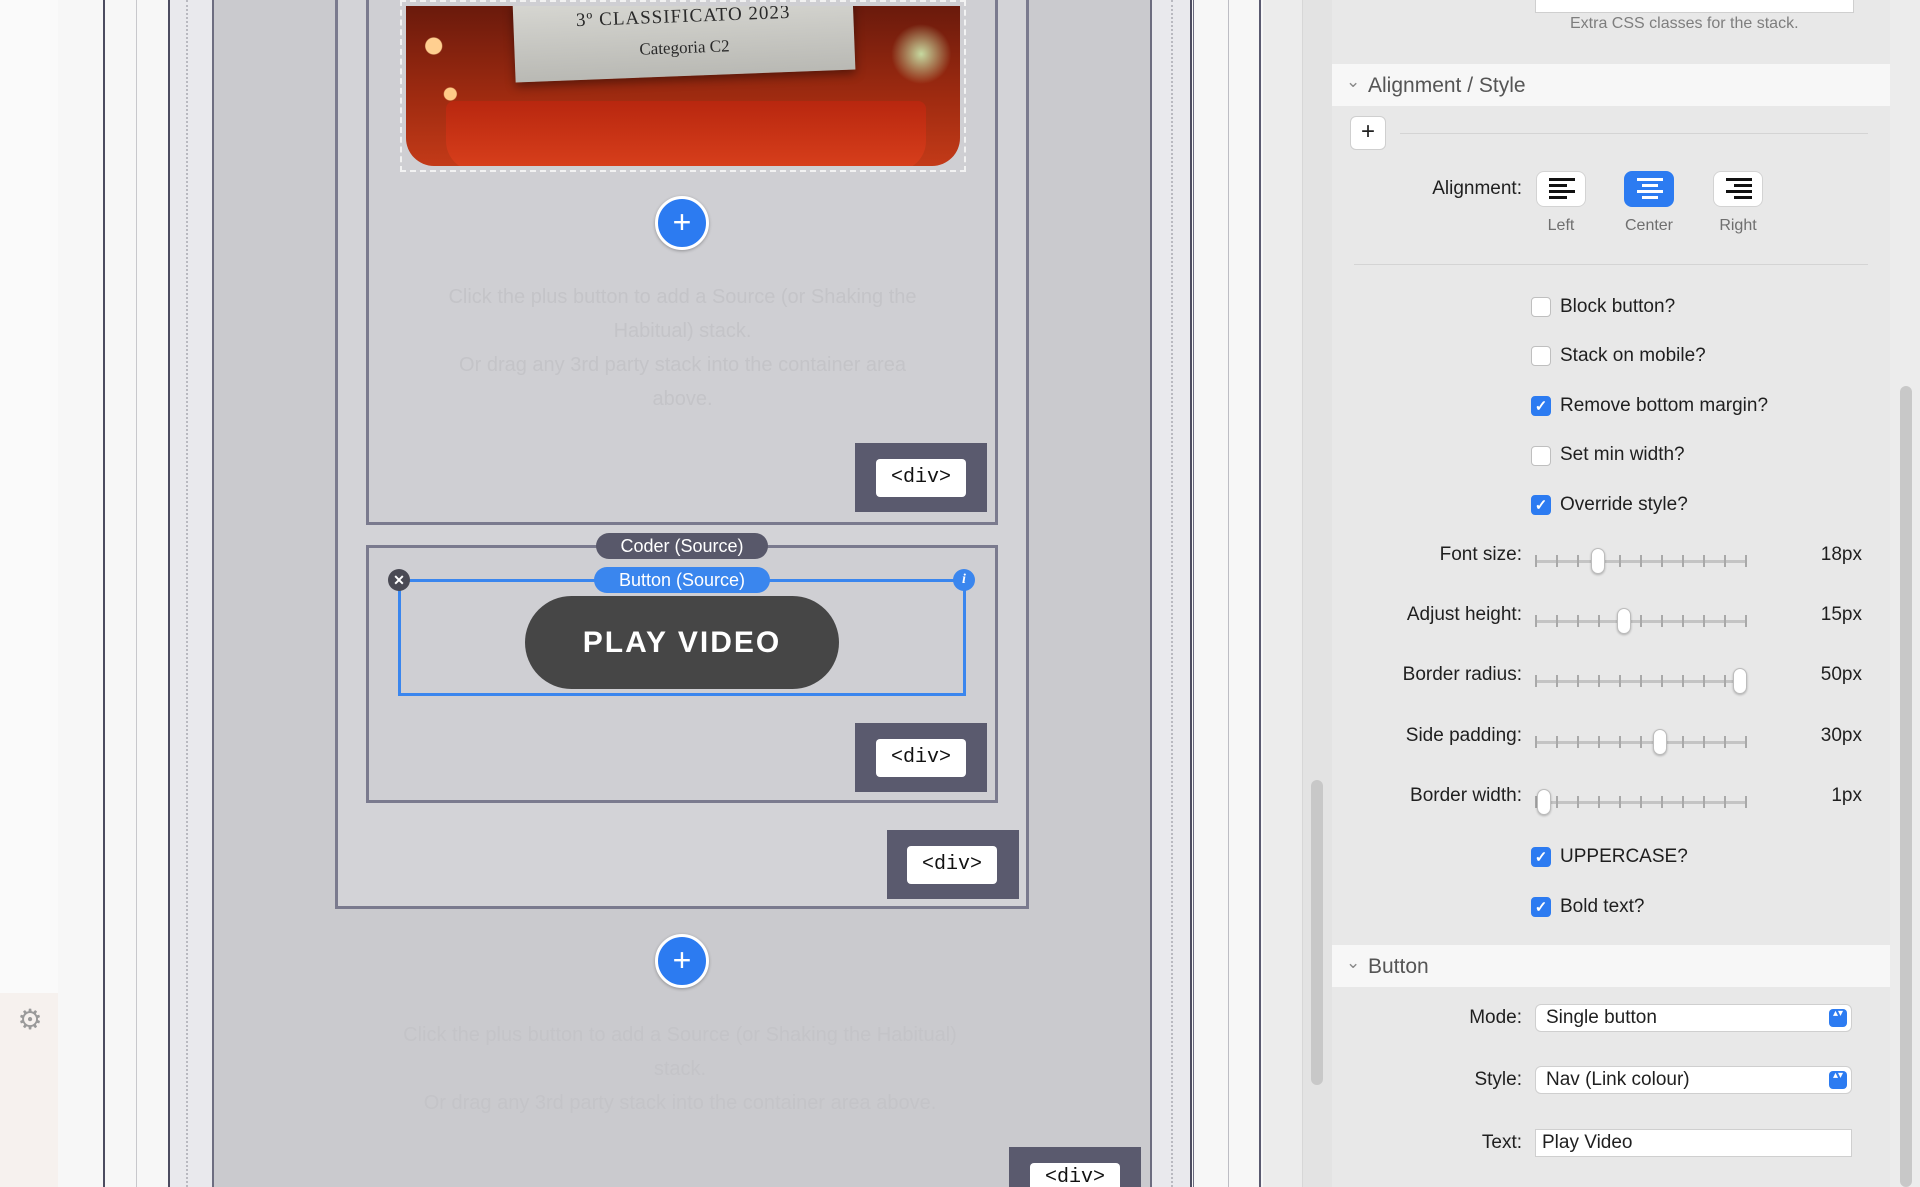 The height and width of the screenshot is (1187, 1920). I want to click on align-center-button, so click(1649, 189).